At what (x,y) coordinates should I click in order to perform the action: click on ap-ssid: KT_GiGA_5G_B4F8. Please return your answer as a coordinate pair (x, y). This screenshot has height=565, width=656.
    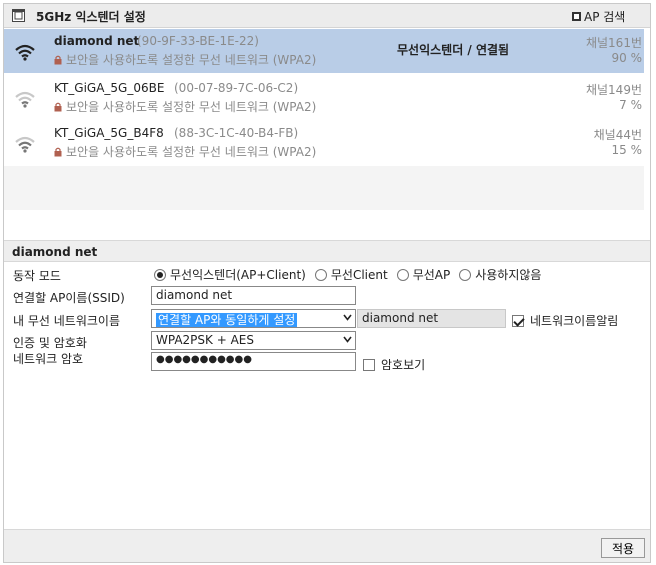
    Looking at the image, I should click on (109, 133).